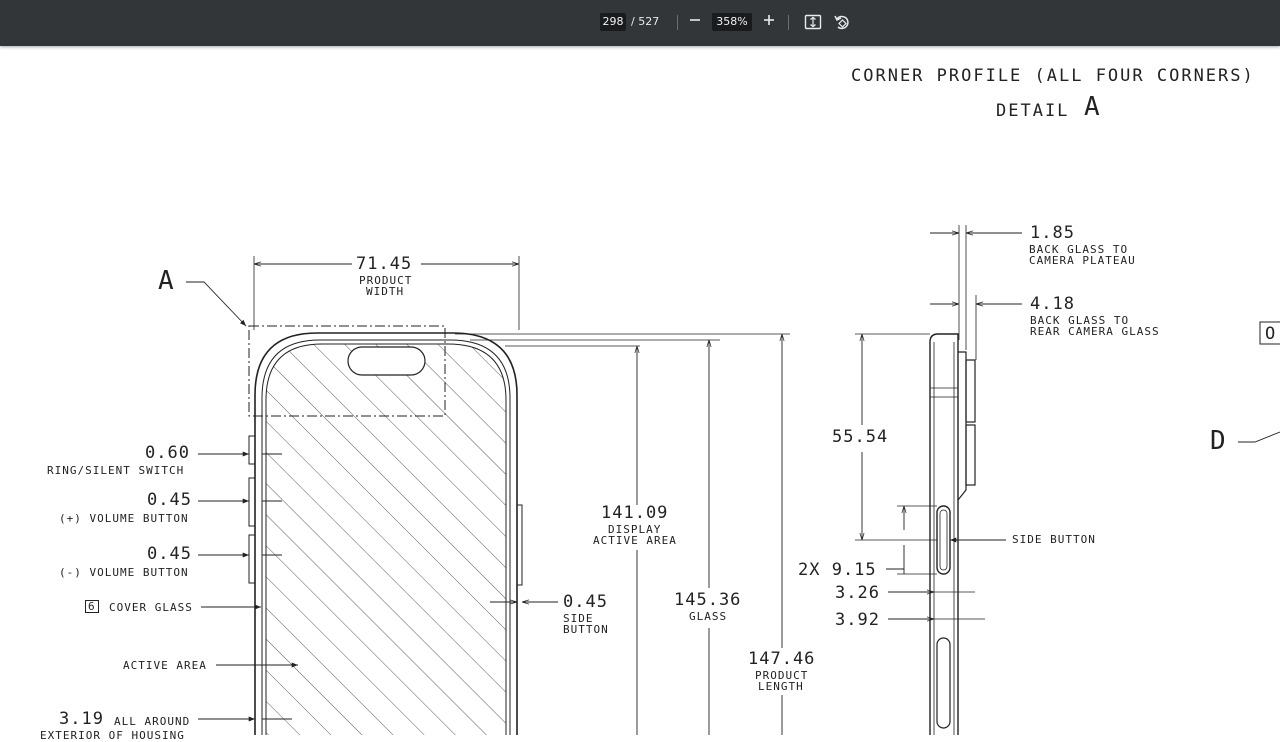  I want to click on cover-glass-number: 6, so click(92, 606).